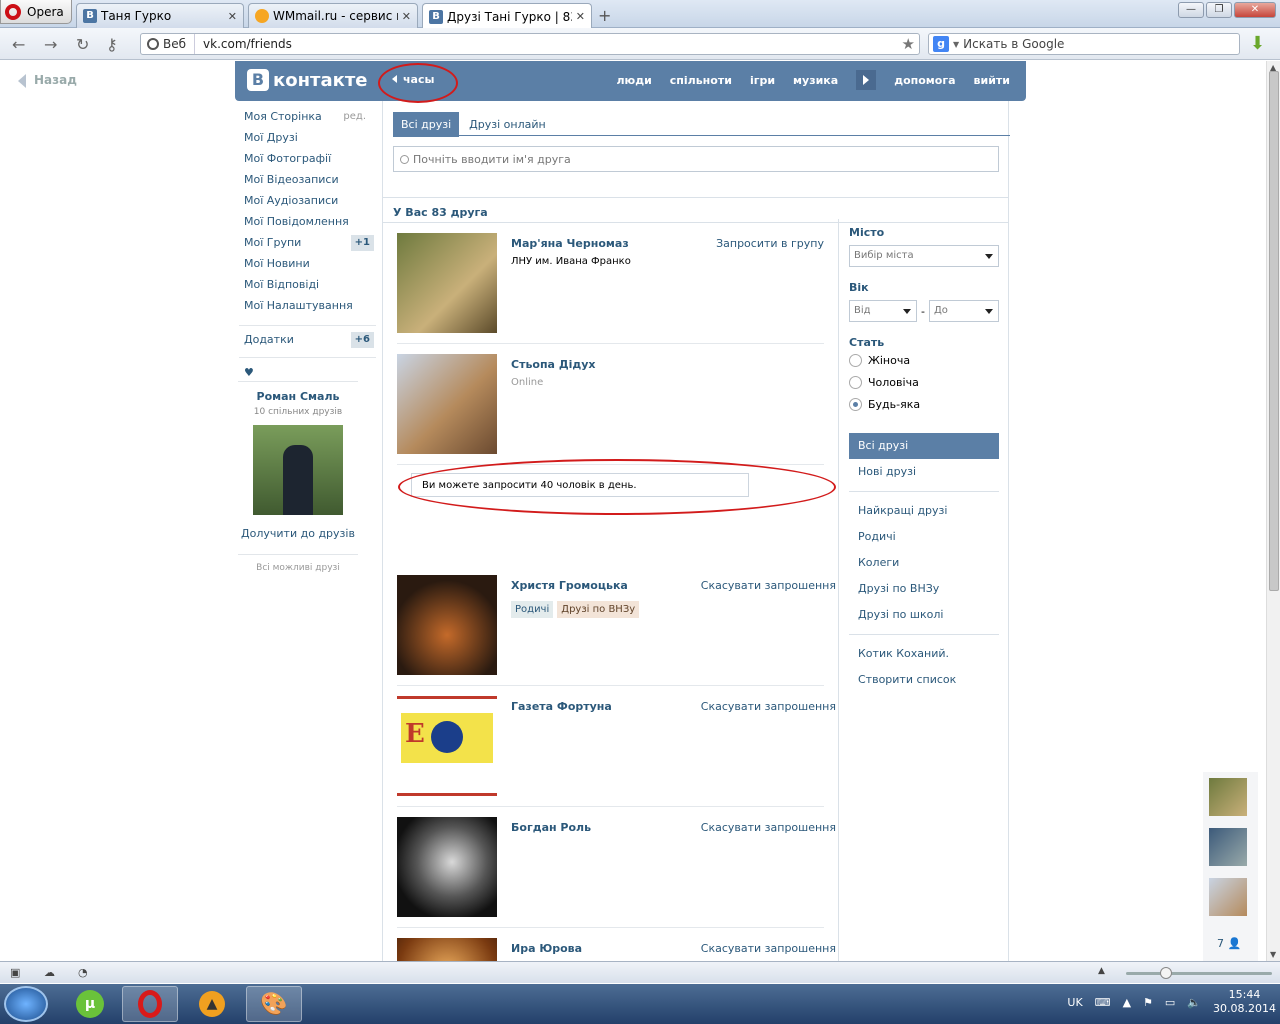 The image size is (1280, 1024). Describe the element at coordinates (36, 12) in the screenshot. I see `opera-menu-button: Opera` at that location.